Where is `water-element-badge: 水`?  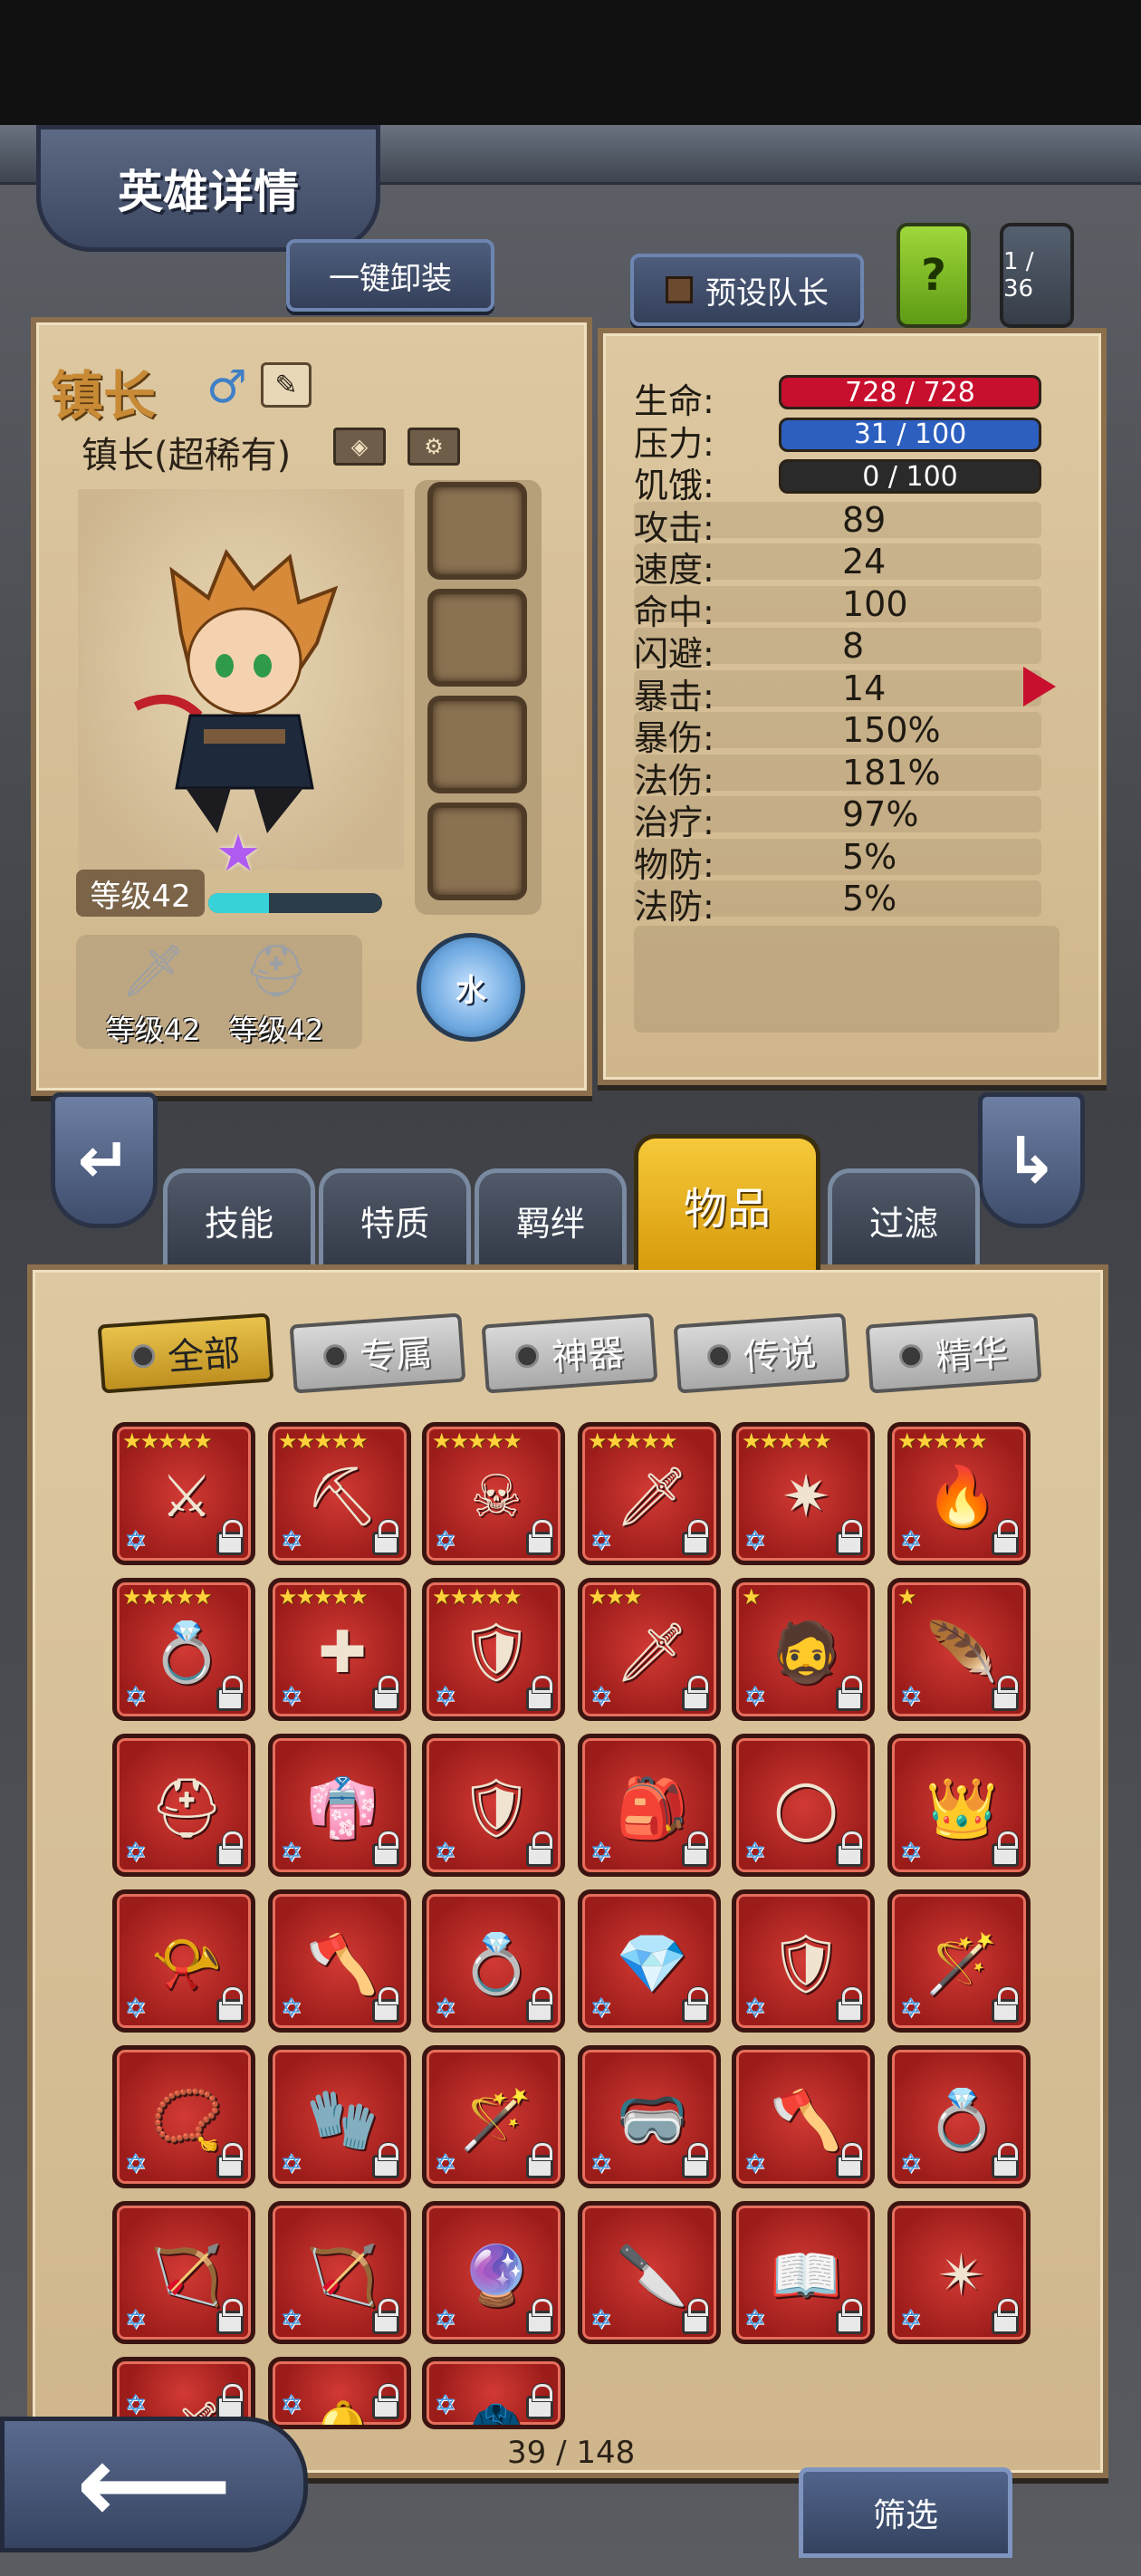
water-element-badge: 水 is located at coordinates (471, 987).